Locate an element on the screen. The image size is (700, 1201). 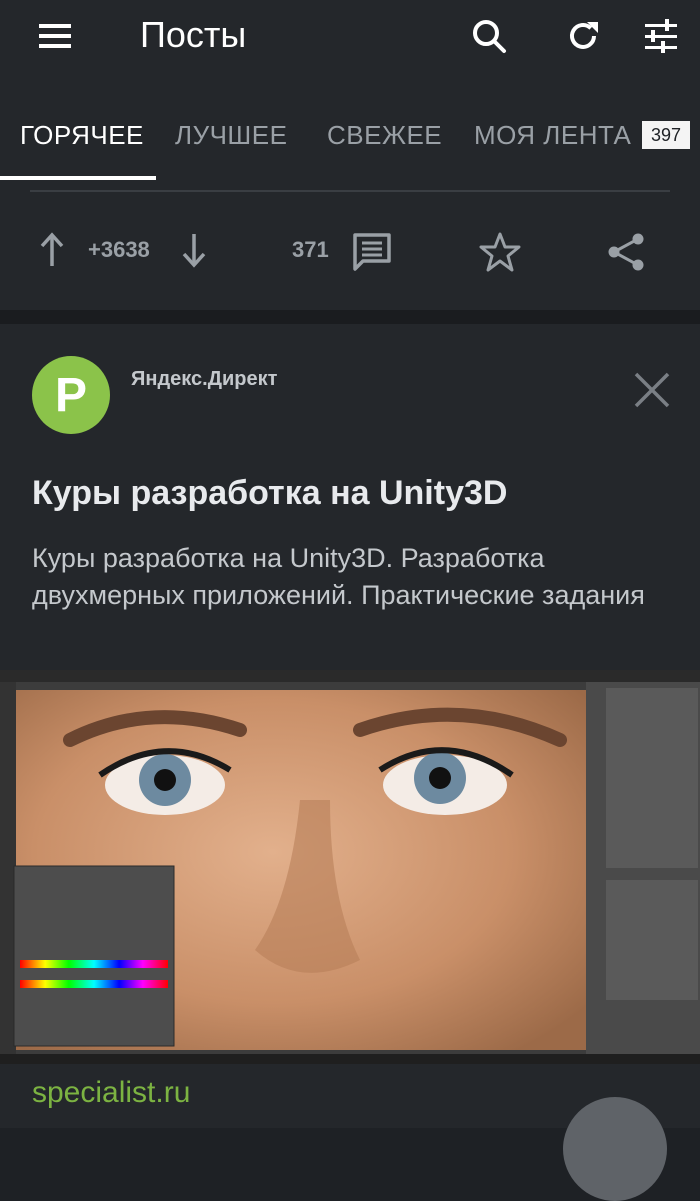
star-icon is located at coordinates (500, 252).